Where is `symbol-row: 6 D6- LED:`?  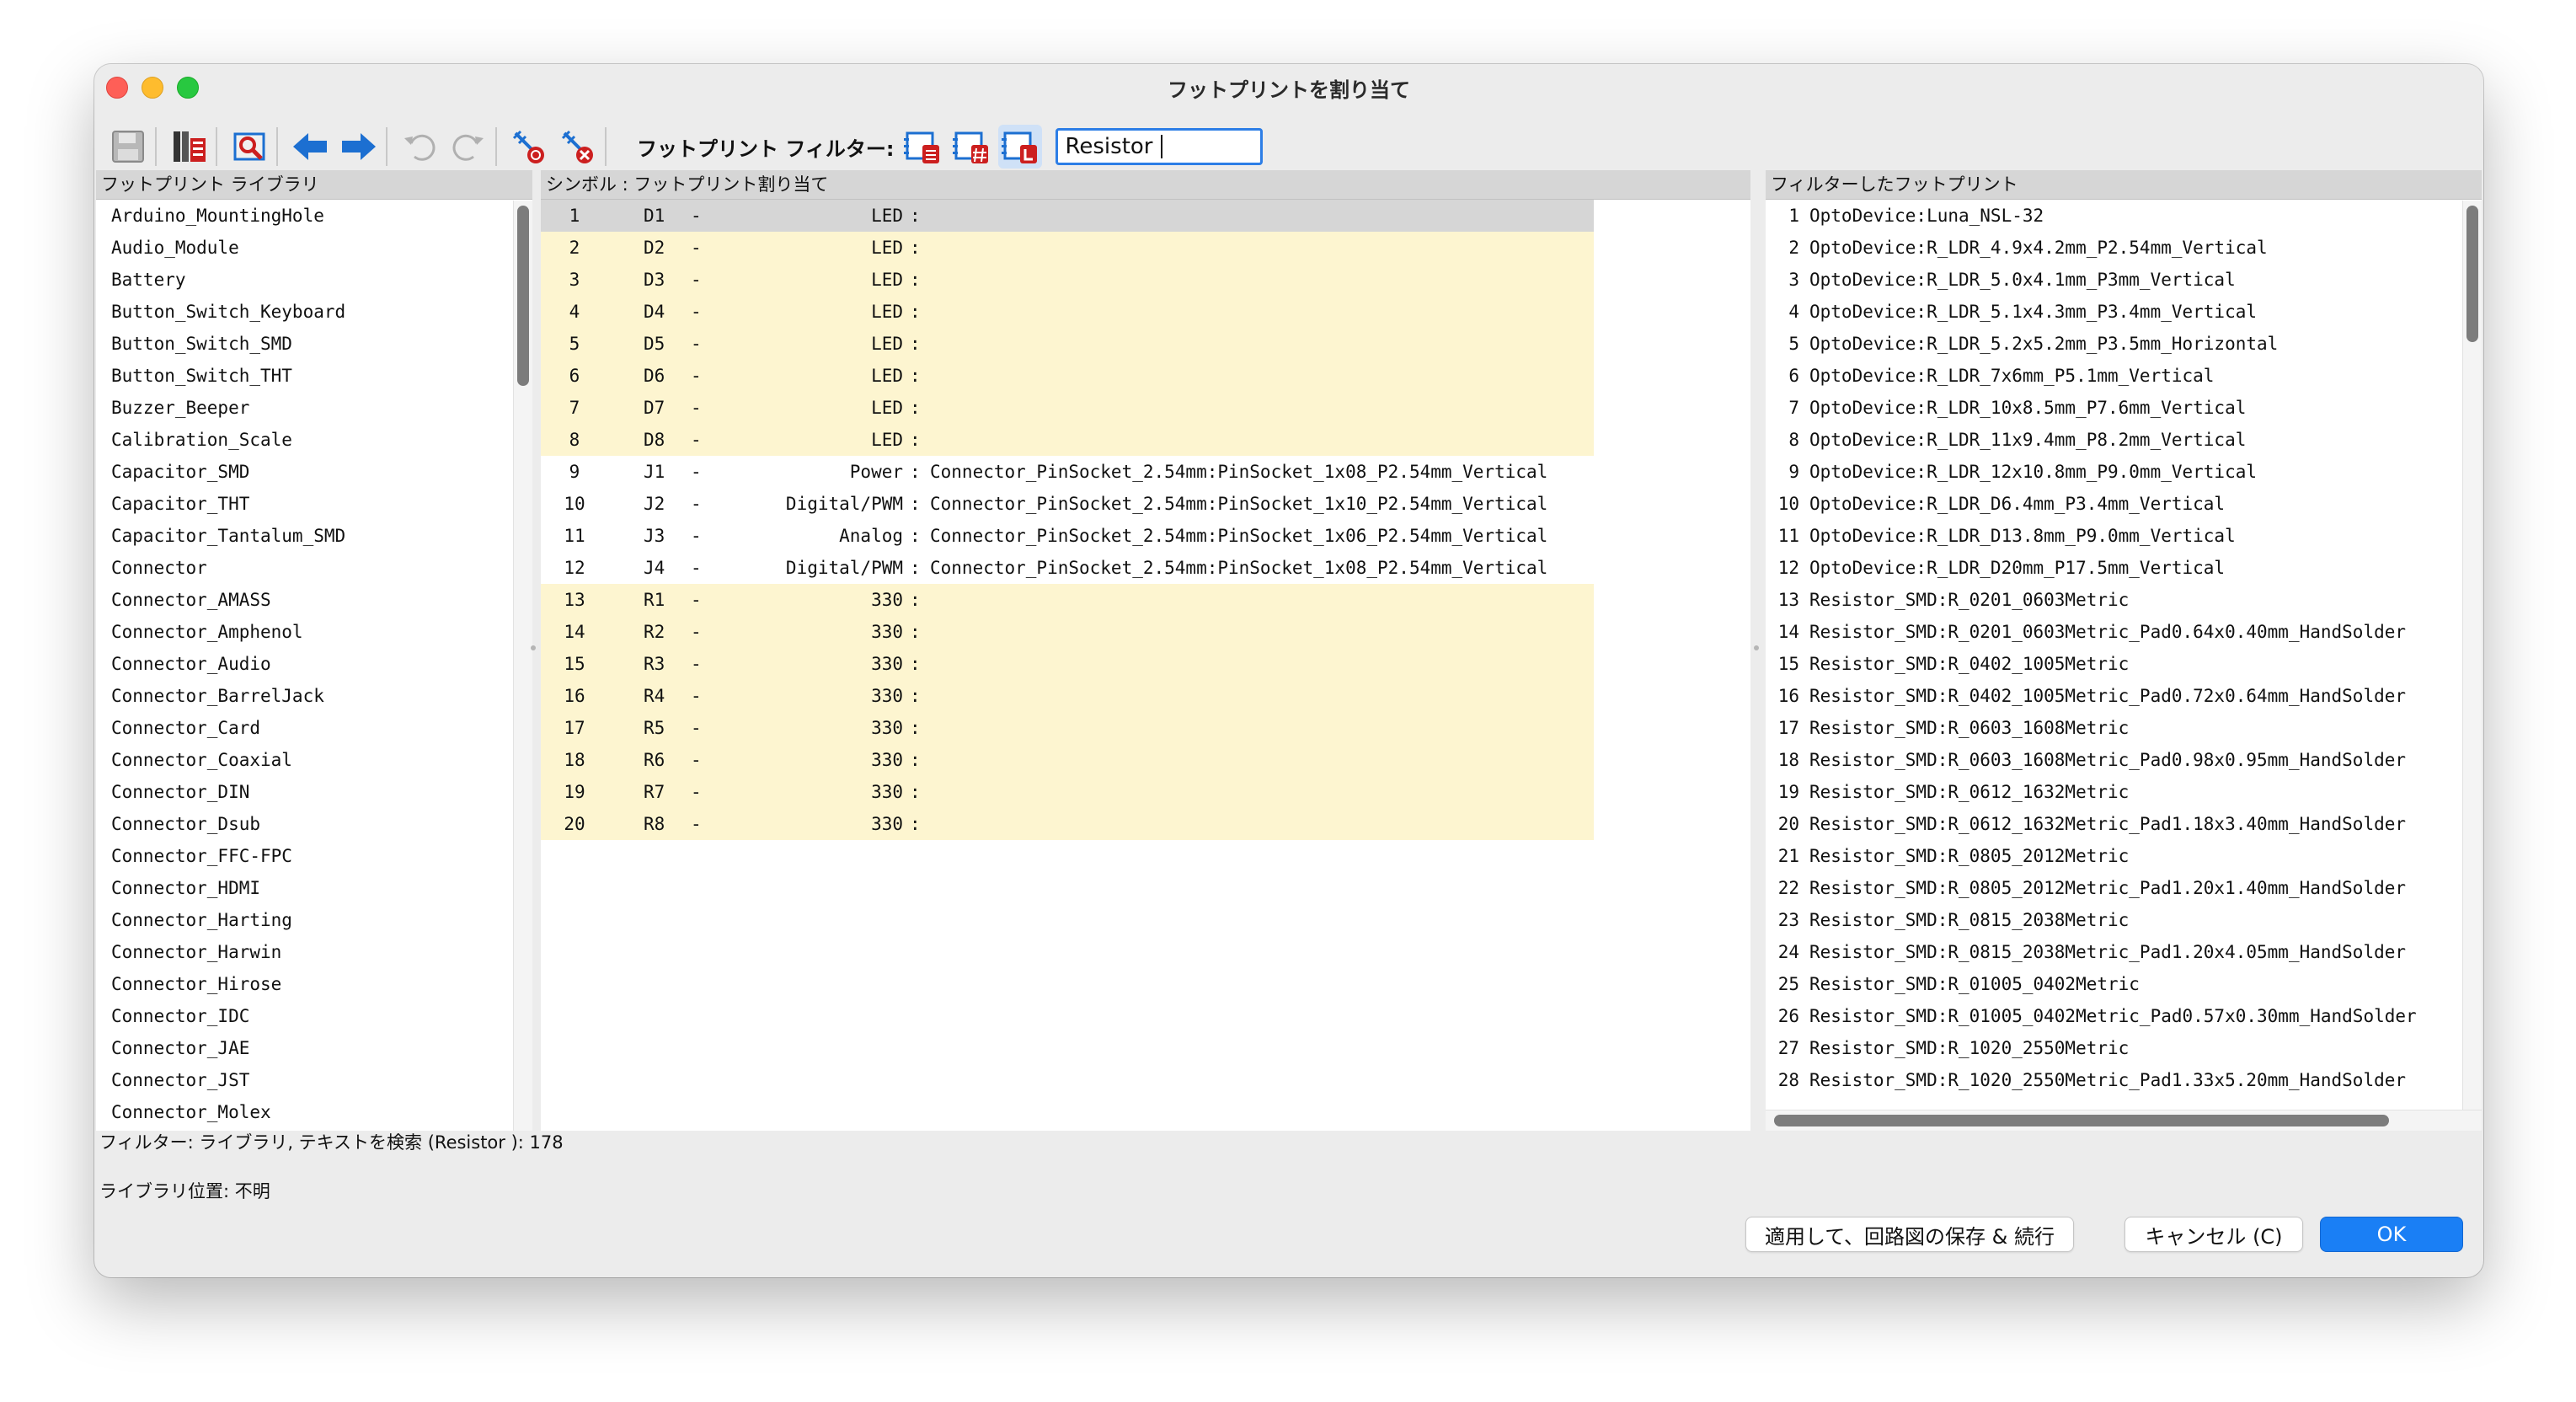 symbol-row: 6 D6- LED: is located at coordinates (1145, 376).